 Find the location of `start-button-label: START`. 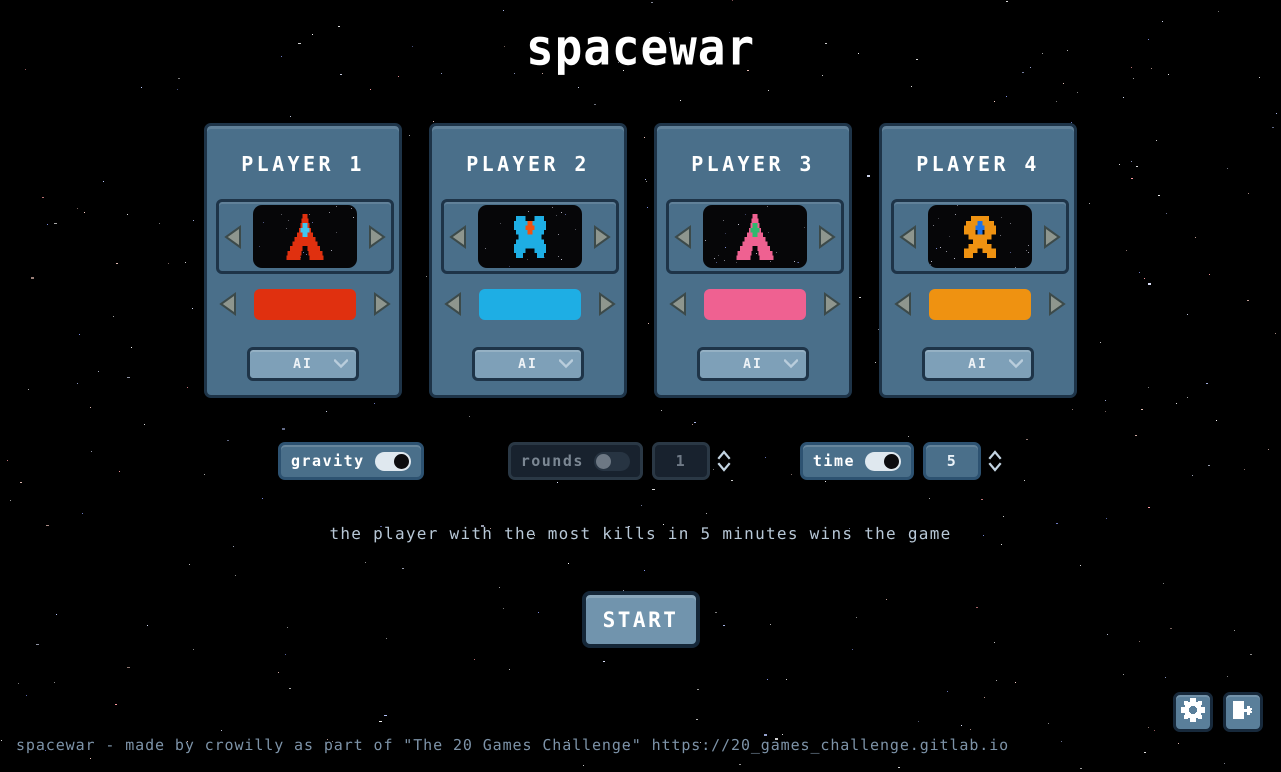

start-button-label: START is located at coordinates (640, 619).